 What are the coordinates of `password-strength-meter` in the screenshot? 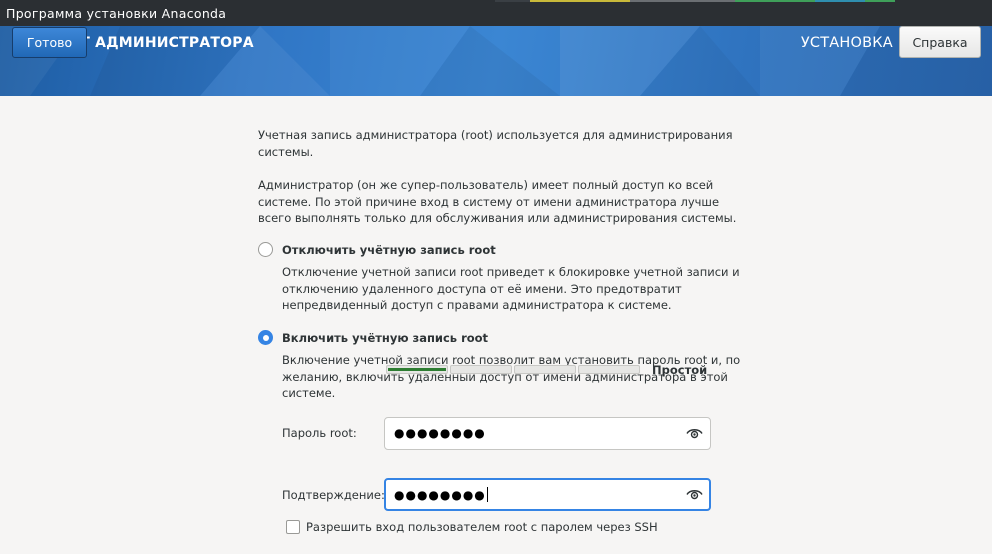 It's located at (513, 369).